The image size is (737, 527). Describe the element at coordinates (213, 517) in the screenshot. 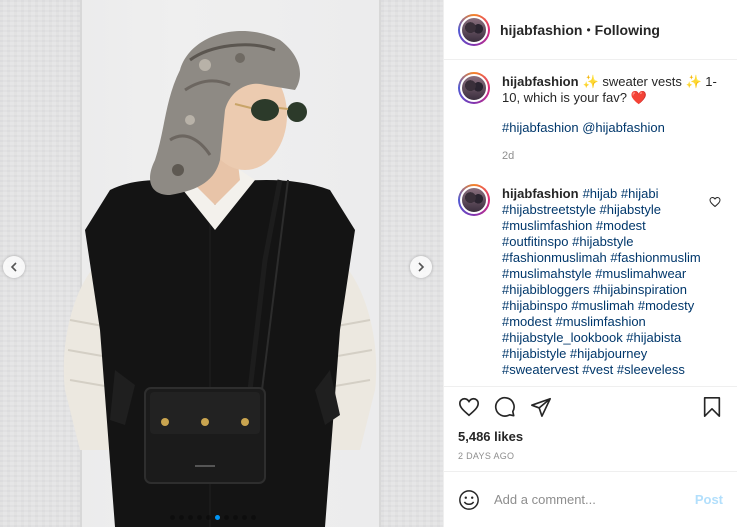

I see `carousel-indicator` at that location.